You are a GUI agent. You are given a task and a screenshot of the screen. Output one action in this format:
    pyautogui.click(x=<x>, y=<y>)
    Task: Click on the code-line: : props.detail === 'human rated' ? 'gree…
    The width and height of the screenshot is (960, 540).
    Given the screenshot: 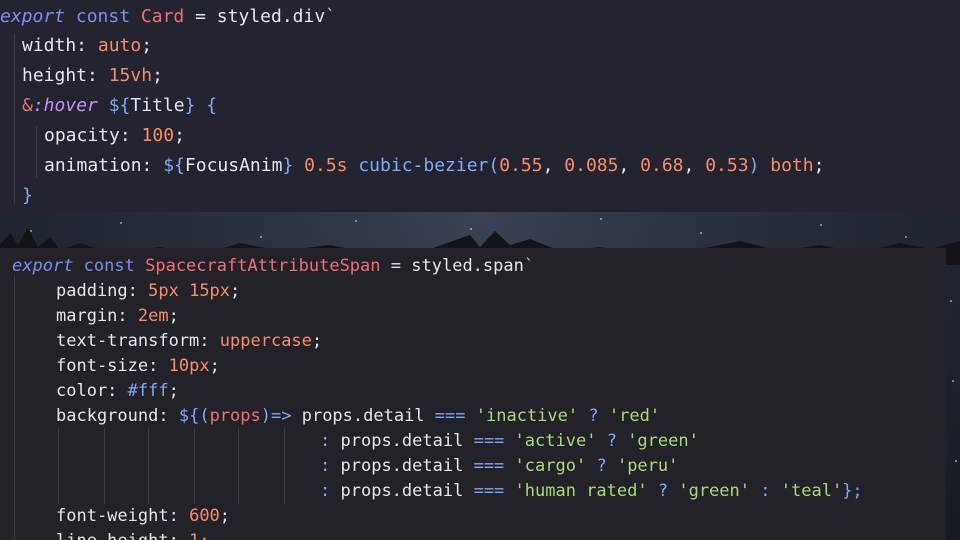 What is the action you would take?
    pyautogui.click(x=591, y=491)
    